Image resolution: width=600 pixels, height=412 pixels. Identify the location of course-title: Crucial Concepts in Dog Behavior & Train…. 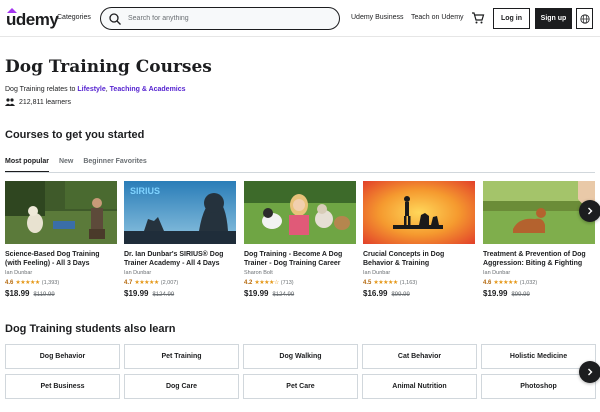
(419, 259).